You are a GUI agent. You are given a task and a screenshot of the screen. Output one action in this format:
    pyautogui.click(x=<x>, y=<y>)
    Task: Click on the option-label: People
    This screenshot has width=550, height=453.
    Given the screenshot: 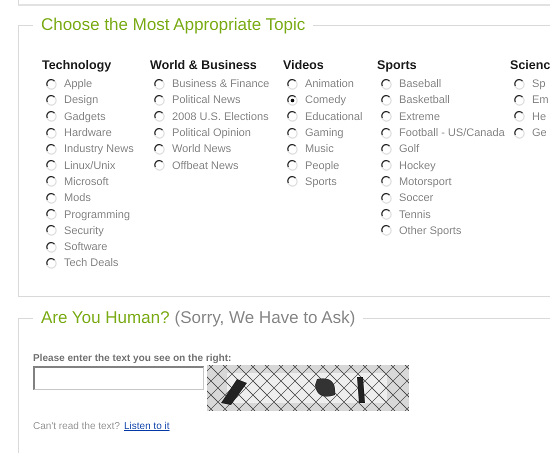 What is the action you would take?
    pyautogui.click(x=322, y=166)
    